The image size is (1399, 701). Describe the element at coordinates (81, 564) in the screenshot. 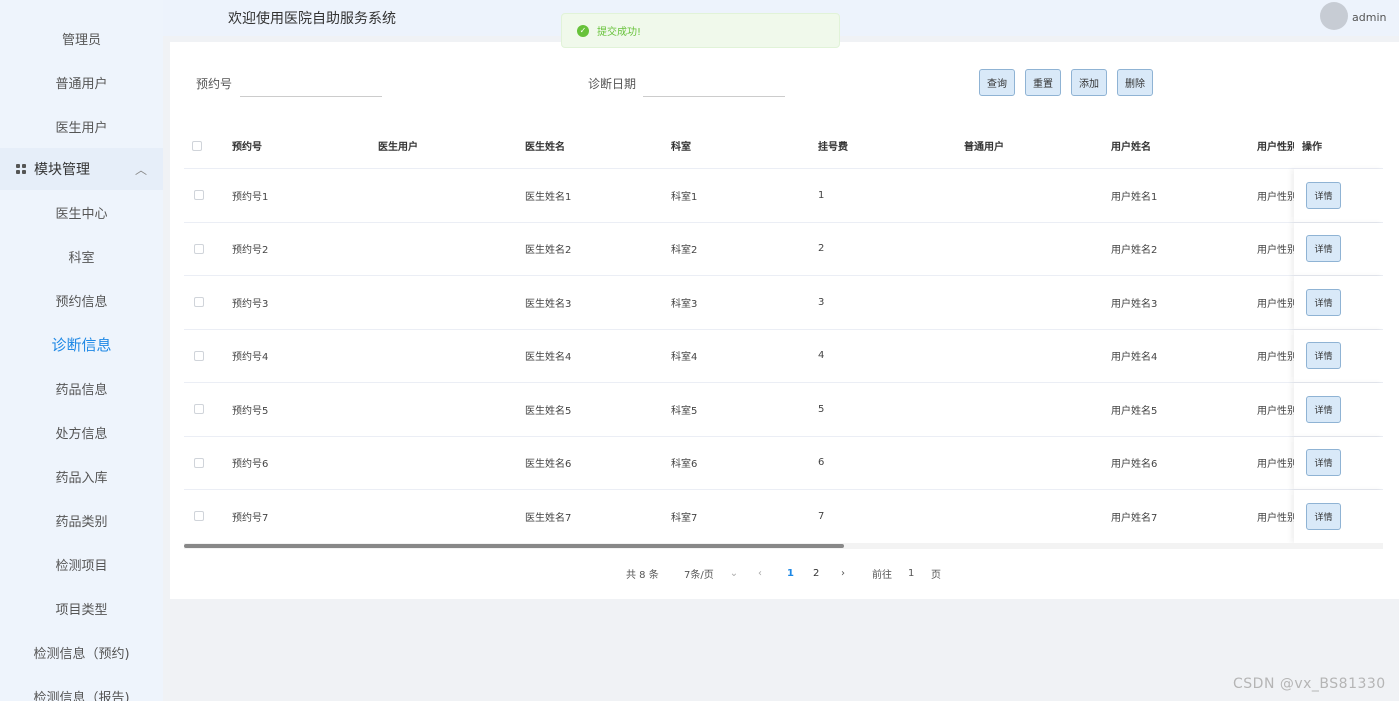

I see `sidebar-item-test-item: 检测项目` at that location.